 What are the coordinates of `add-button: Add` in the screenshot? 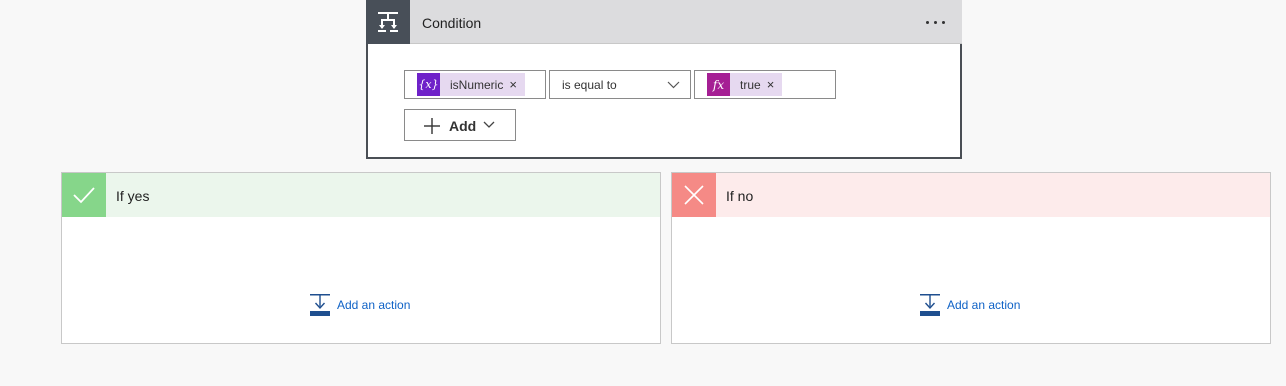 It's located at (460, 125).